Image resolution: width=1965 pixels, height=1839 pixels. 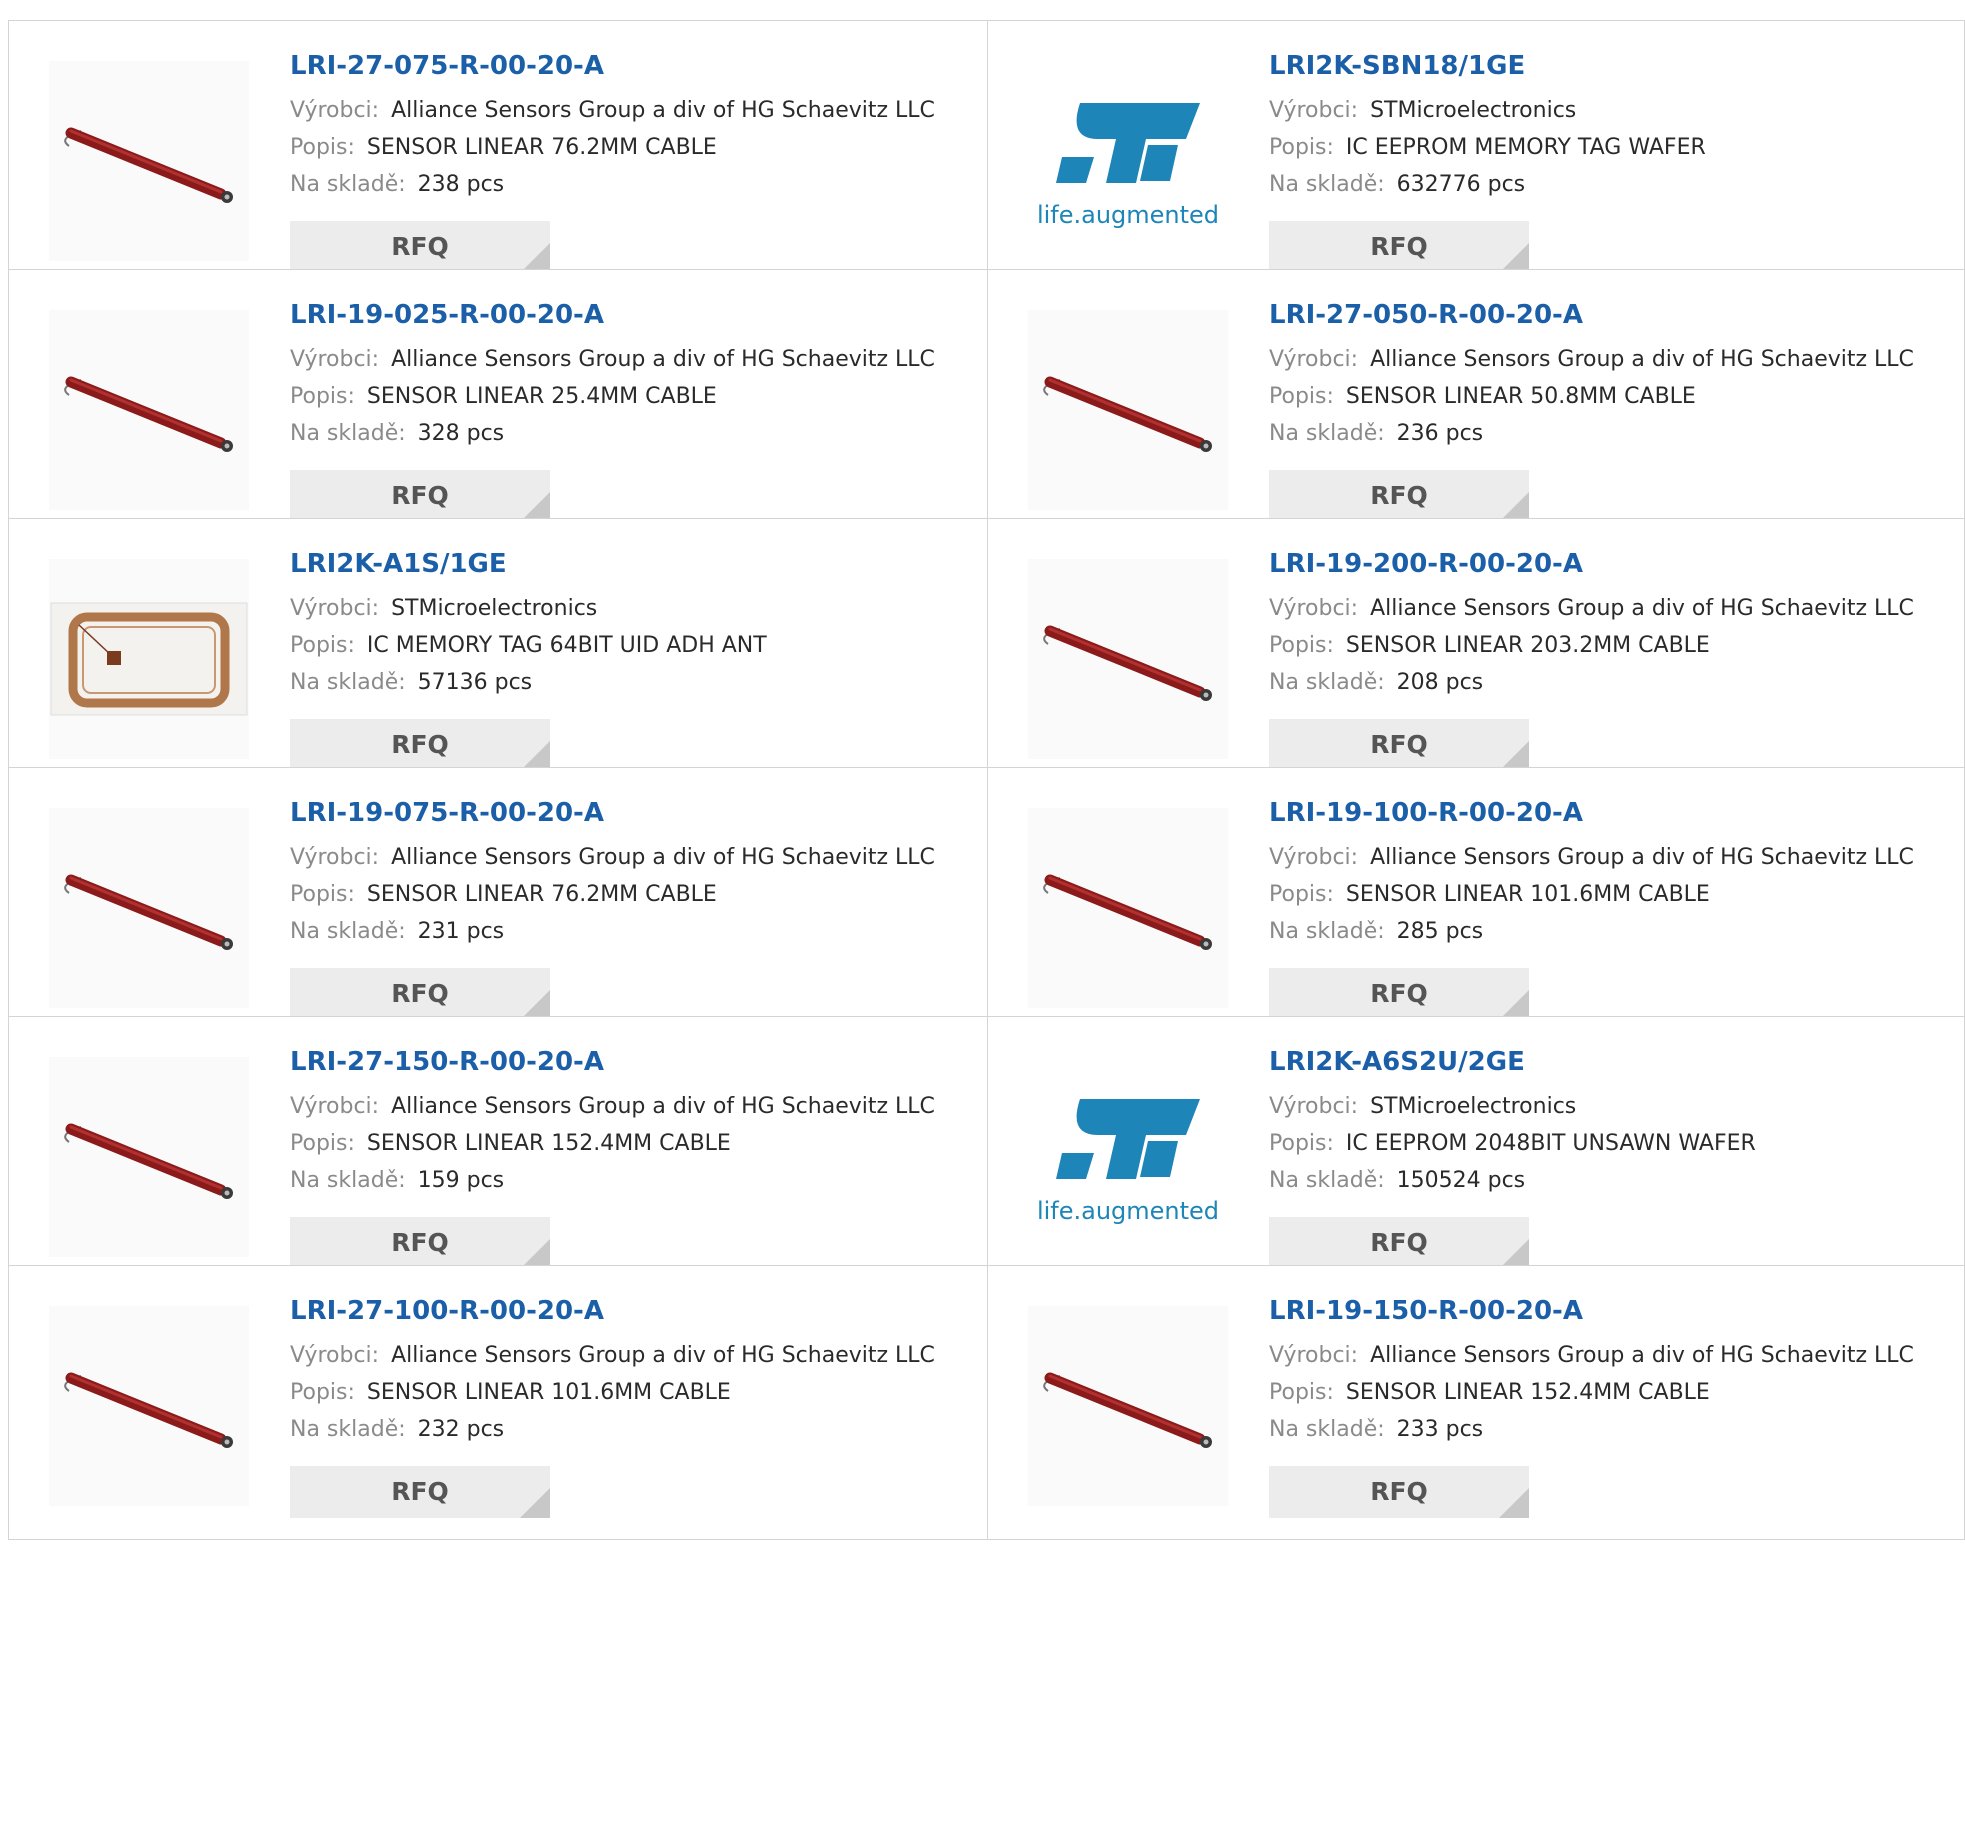 I want to click on rfid-tag-icon, so click(x=149, y=659).